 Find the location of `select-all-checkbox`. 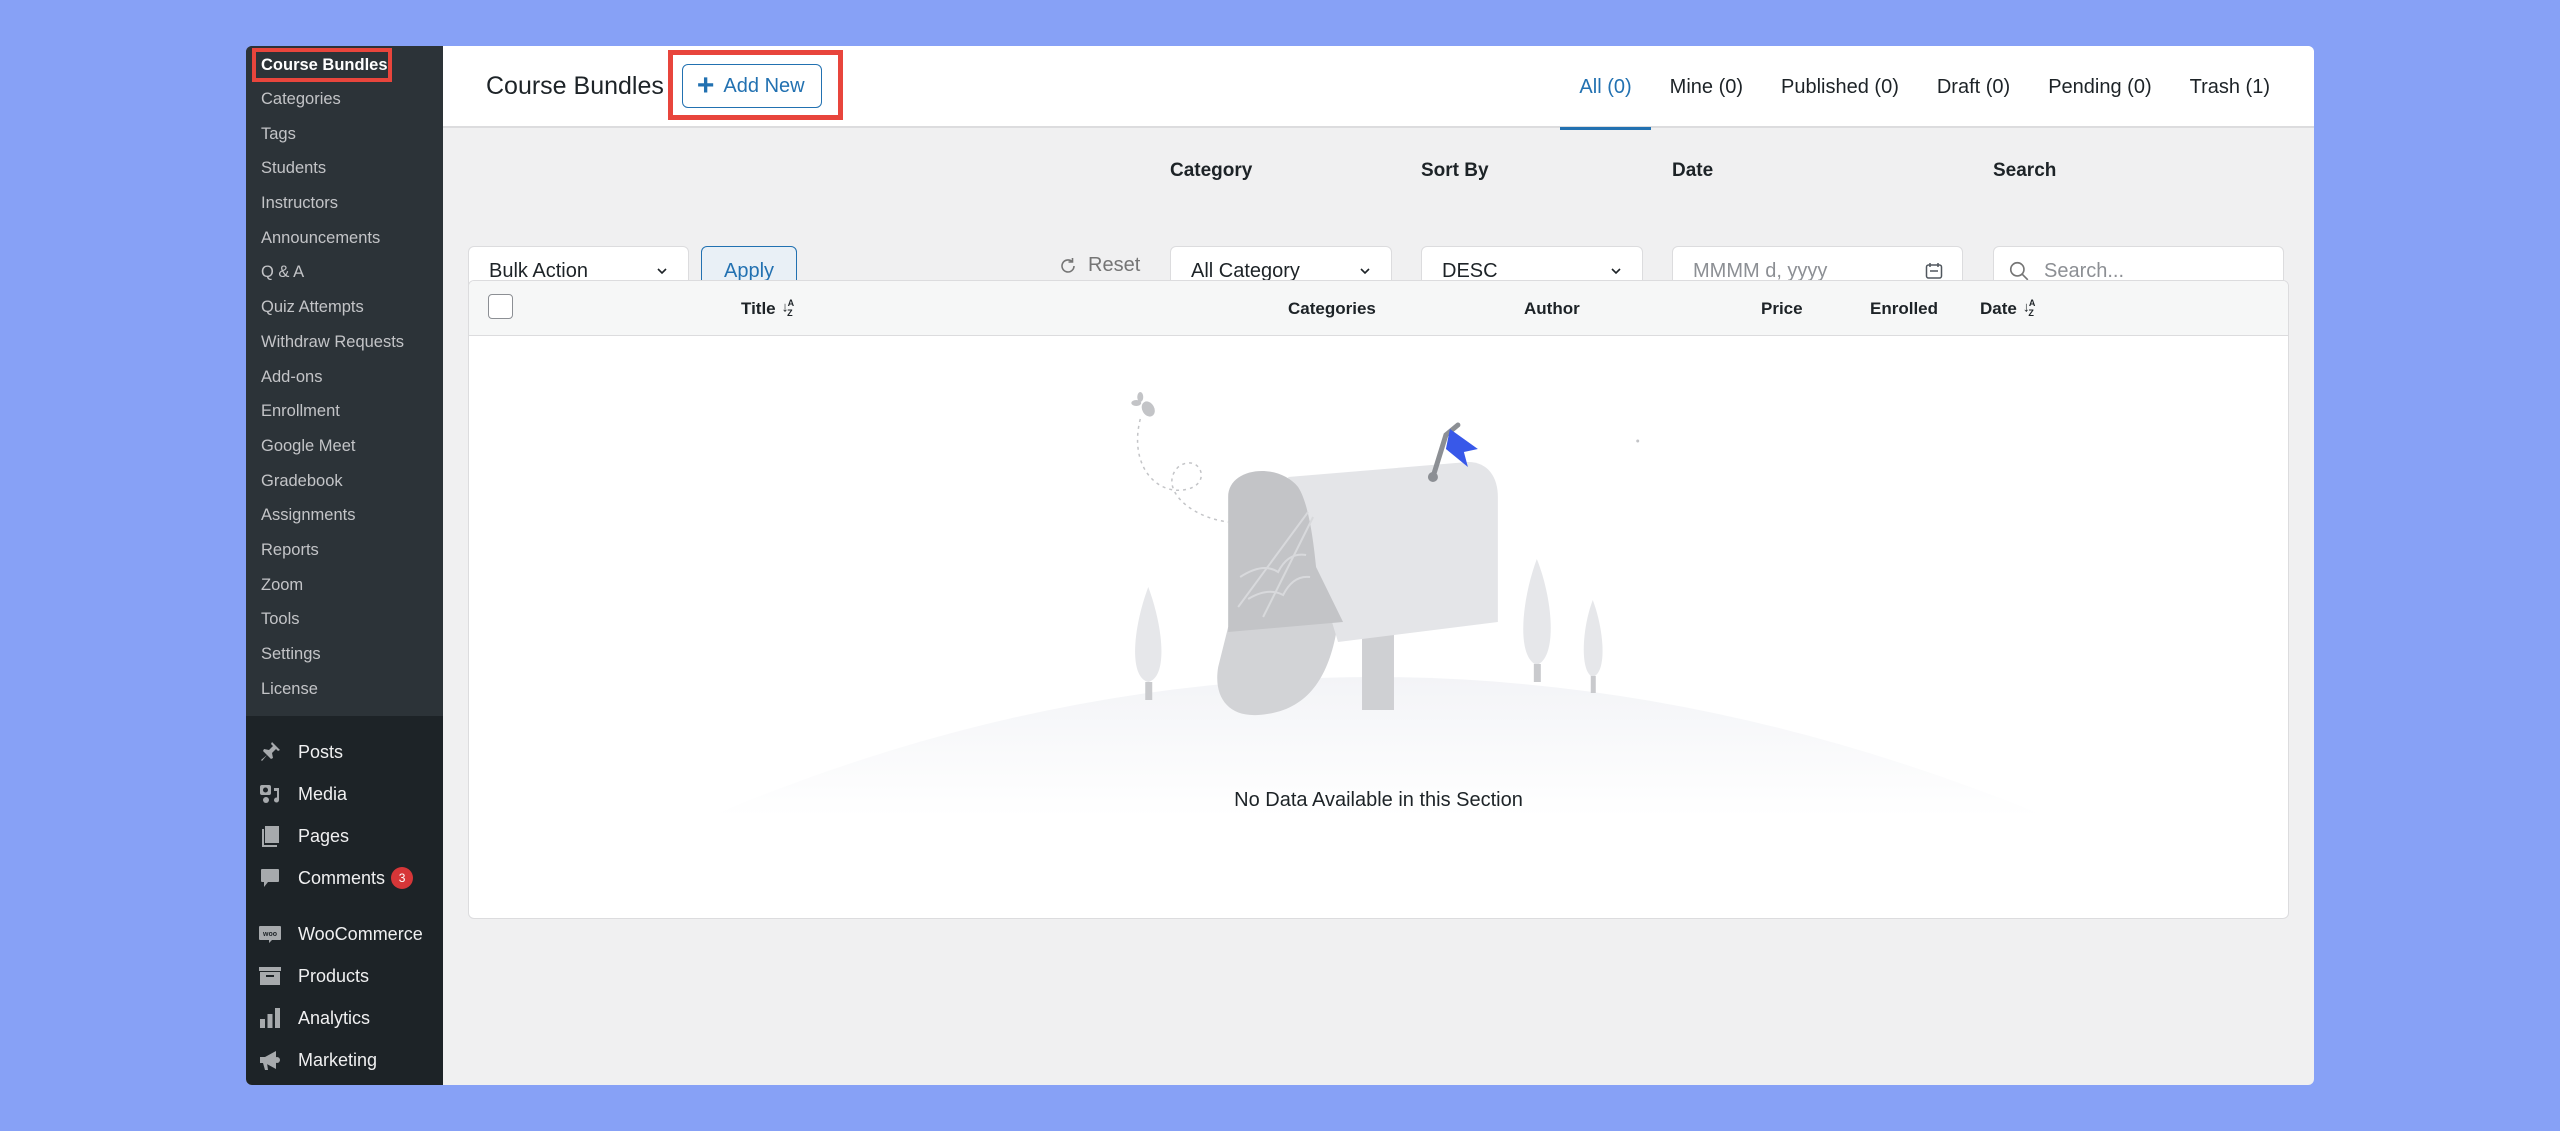

select-all-checkbox is located at coordinates (500, 306).